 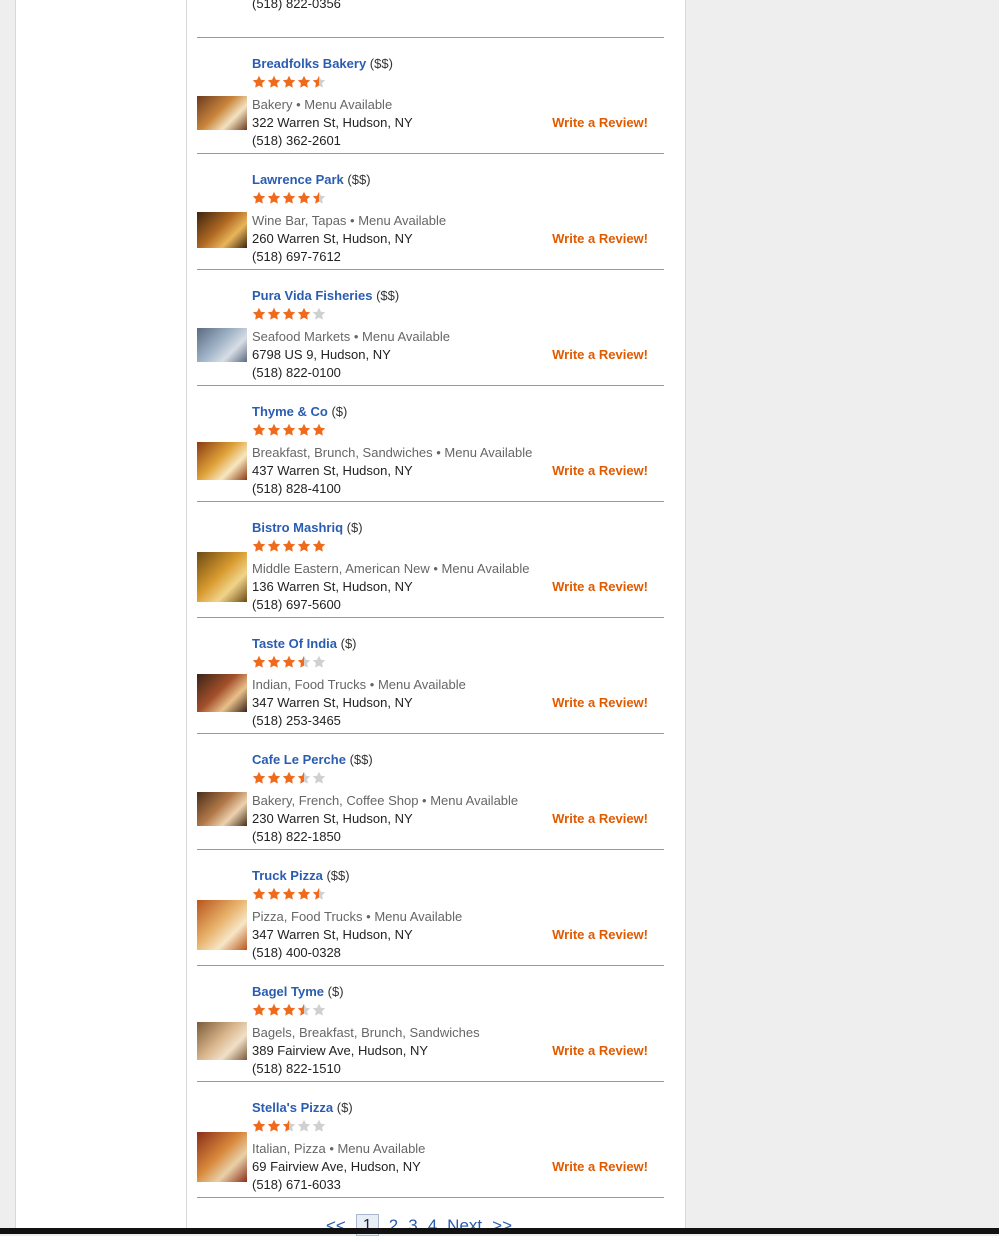 I want to click on restaurant-address: 69 Fairview Ave, Hudson, NY, so click(x=336, y=1166).